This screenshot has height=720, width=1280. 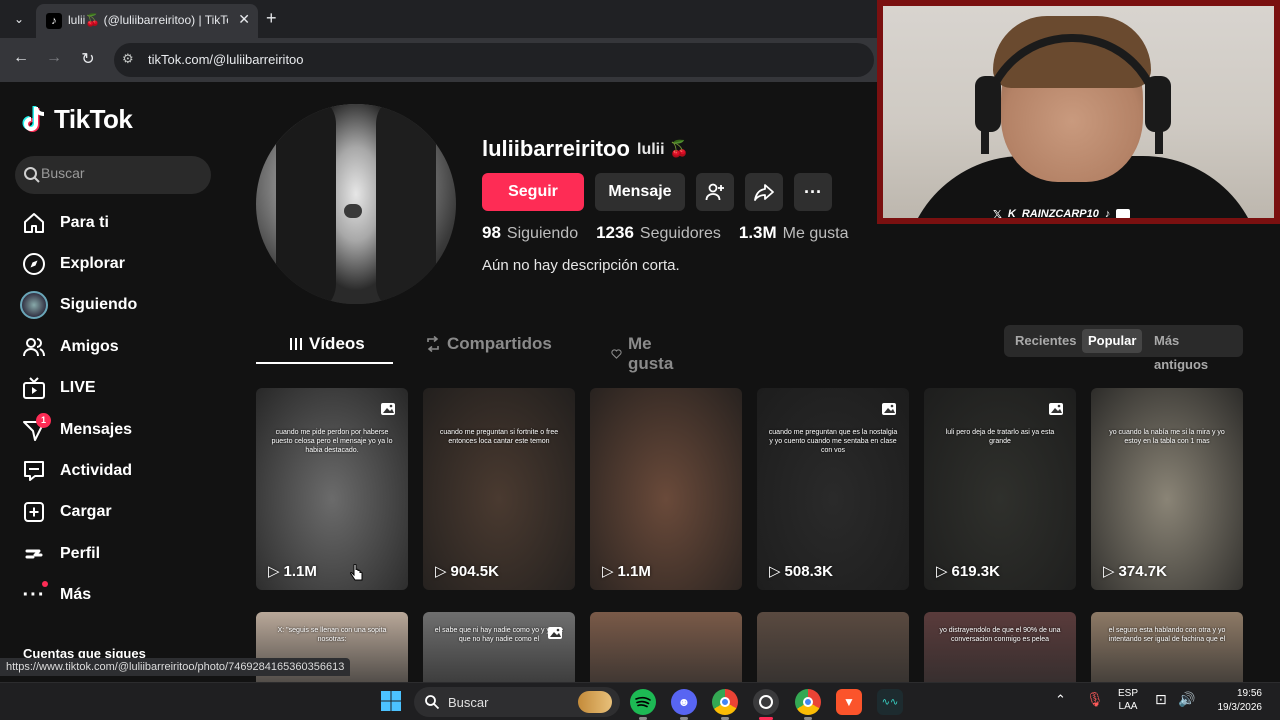 What do you see at coordinates (120, 264) in the screenshot?
I see `sidebar-item-explorar: Explorar` at bounding box center [120, 264].